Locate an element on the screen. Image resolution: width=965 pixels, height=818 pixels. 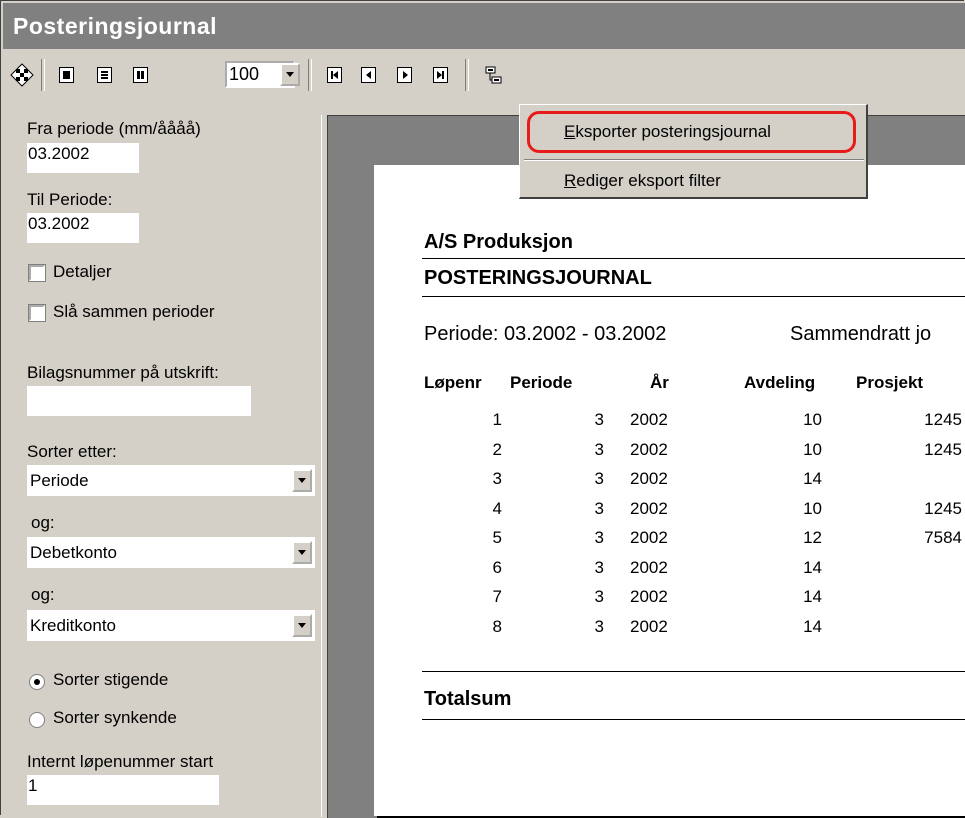
column-header: Avdeling is located at coordinates (780, 382).